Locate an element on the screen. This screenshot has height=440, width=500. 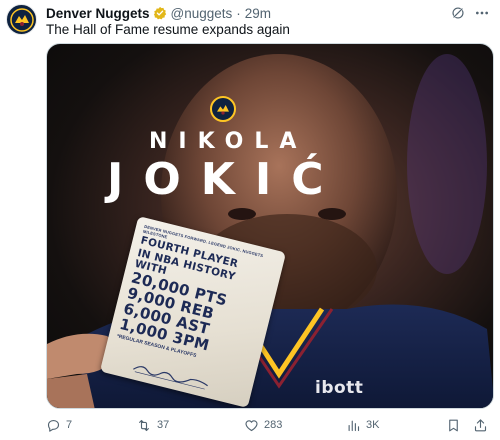
avatar is located at coordinates (21, 19).